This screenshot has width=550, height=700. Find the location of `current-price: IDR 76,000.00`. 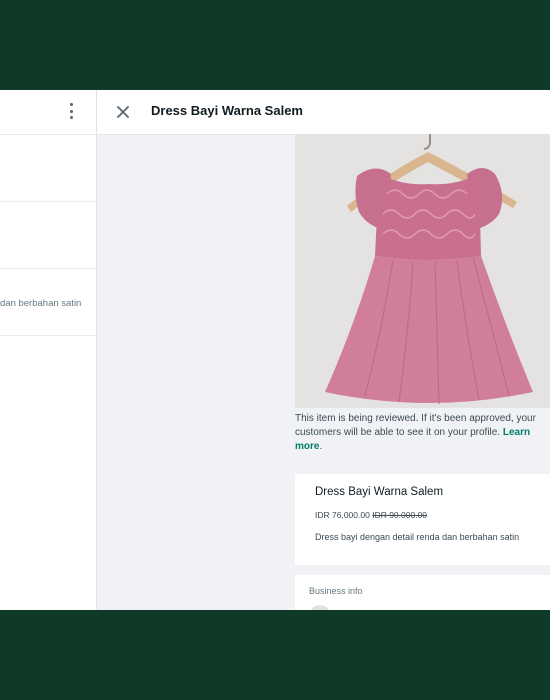

current-price: IDR 76,000.00 is located at coordinates (342, 515).